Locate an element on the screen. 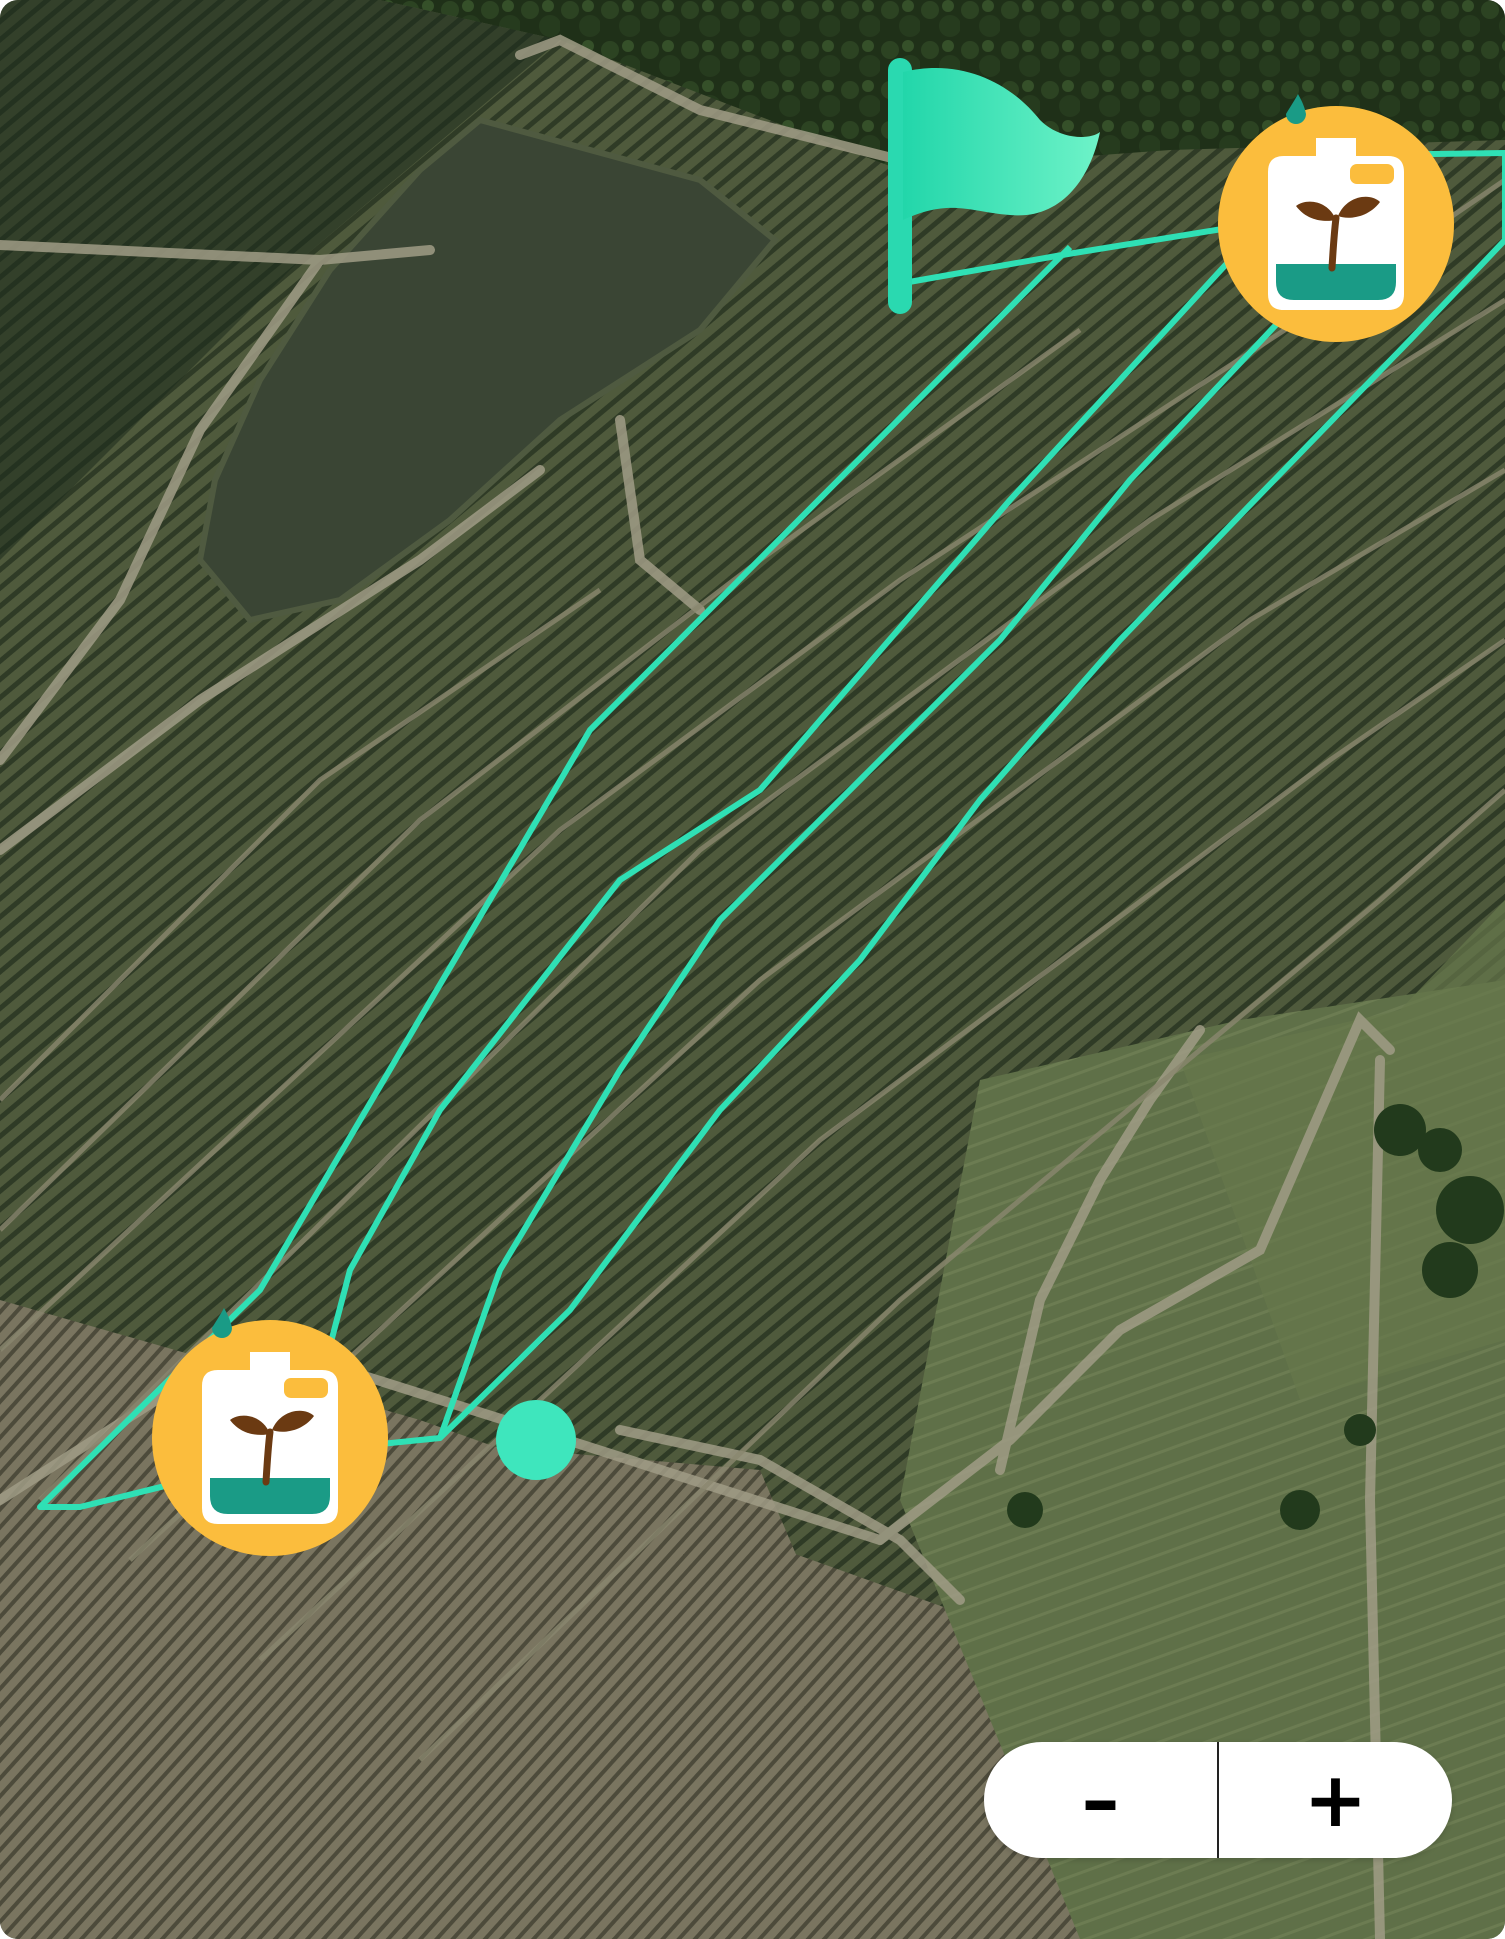 This screenshot has height=1939, width=1505. zoom-out-label: – is located at coordinates (1100, 1799).